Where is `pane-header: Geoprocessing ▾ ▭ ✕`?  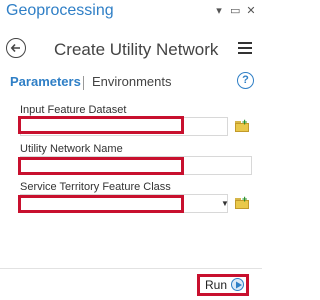 pane-header: Geoprocessing ▾ ▭ ✕ is located at coordinates (131, 12).